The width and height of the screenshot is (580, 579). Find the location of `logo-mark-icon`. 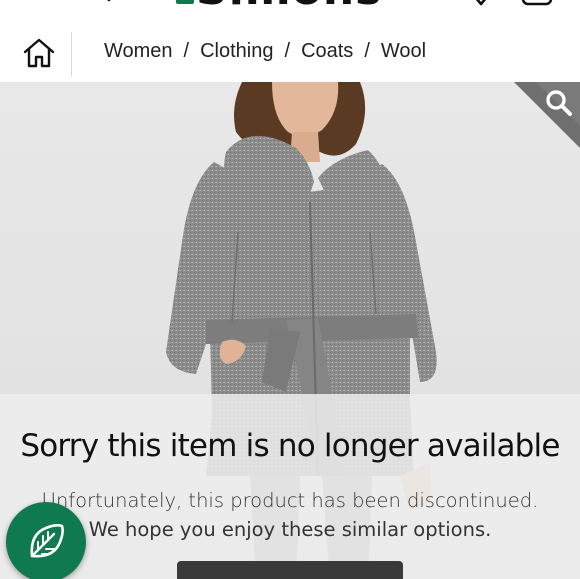

logo-mark-icon is located at coordinates (185, 2).